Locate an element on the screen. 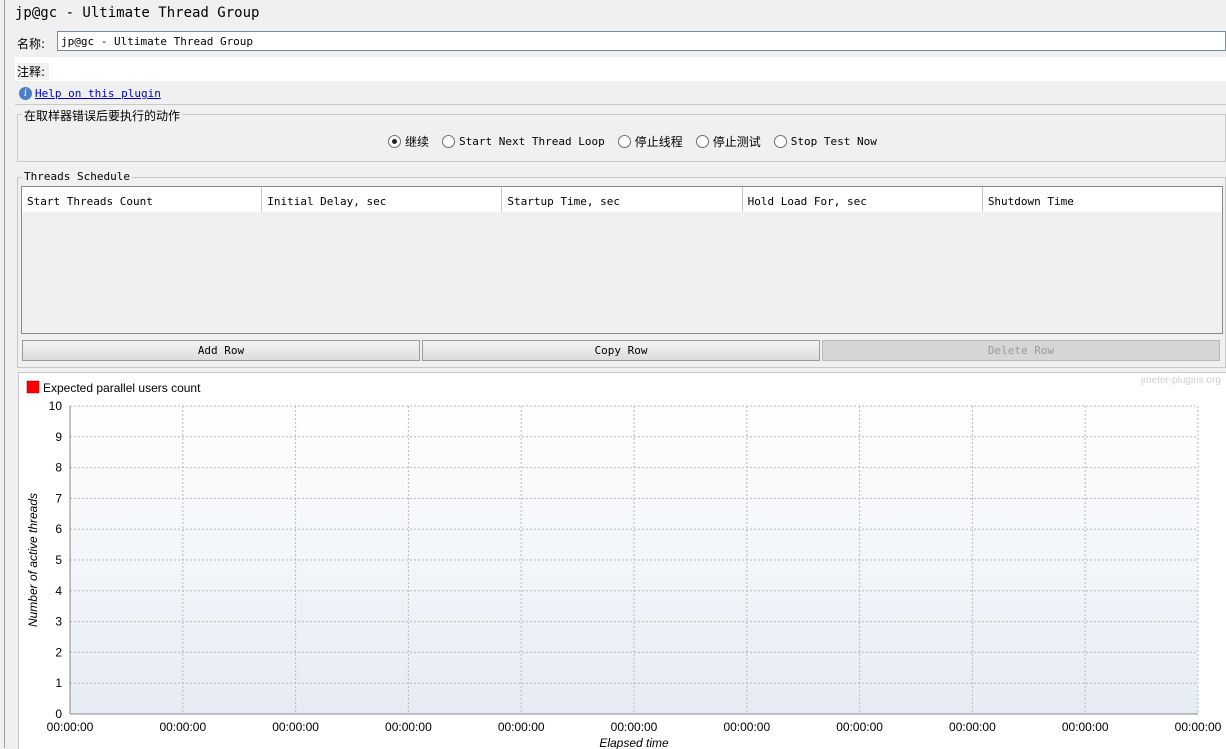 Image resolution: width=1226 pixels, height=749 pixels. name-label: 名称: is located at coordinates (31, 44).